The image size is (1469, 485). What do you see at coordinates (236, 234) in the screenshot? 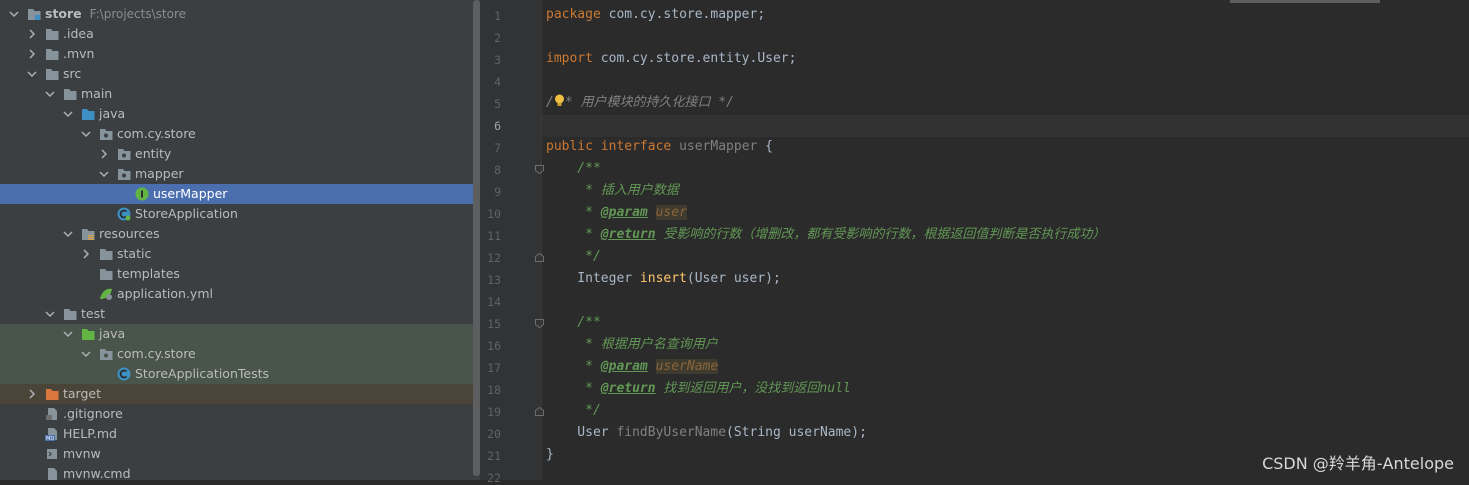
I see `tree-item-resources: resources` at bounding box center [236, 234].